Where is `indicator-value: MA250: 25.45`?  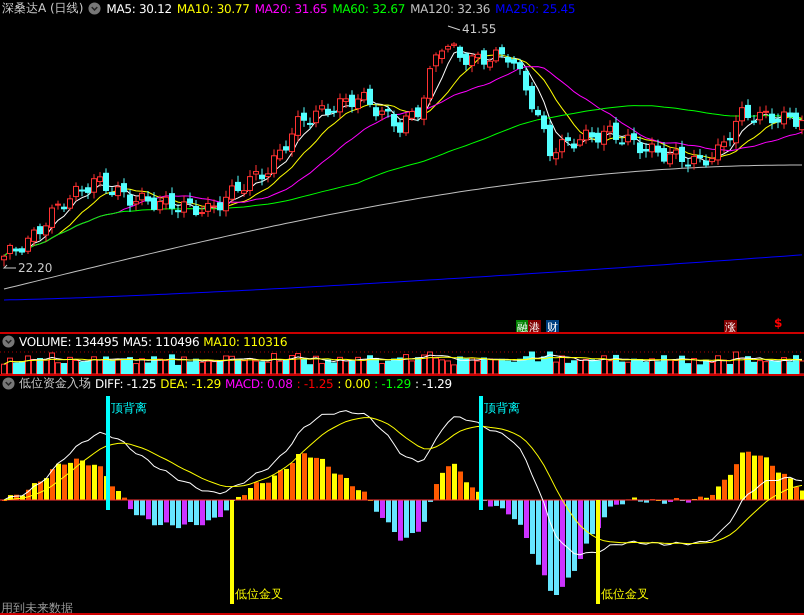
indicator-value: MA250: 25.45 is located at coordinates (535, 9).